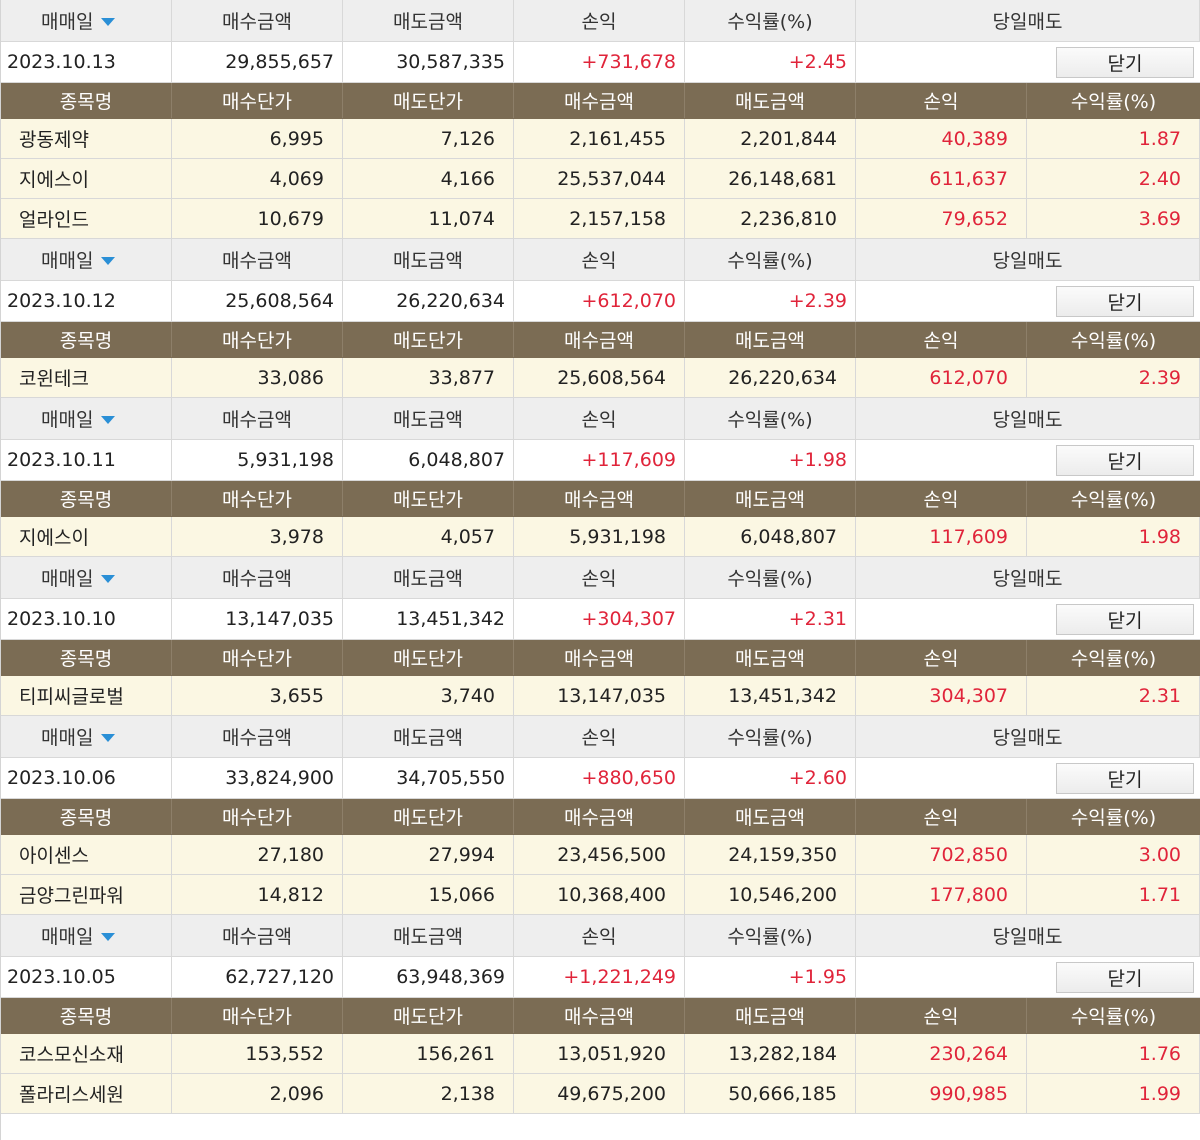  Describe the element at coordinates (428, 138) in the screenshot. I see `sell-price: 7,126` at that location.